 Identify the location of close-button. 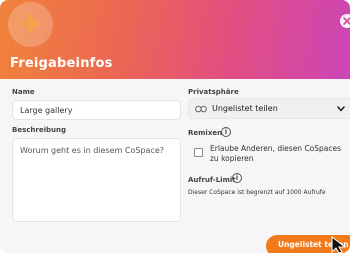
(345, 21).